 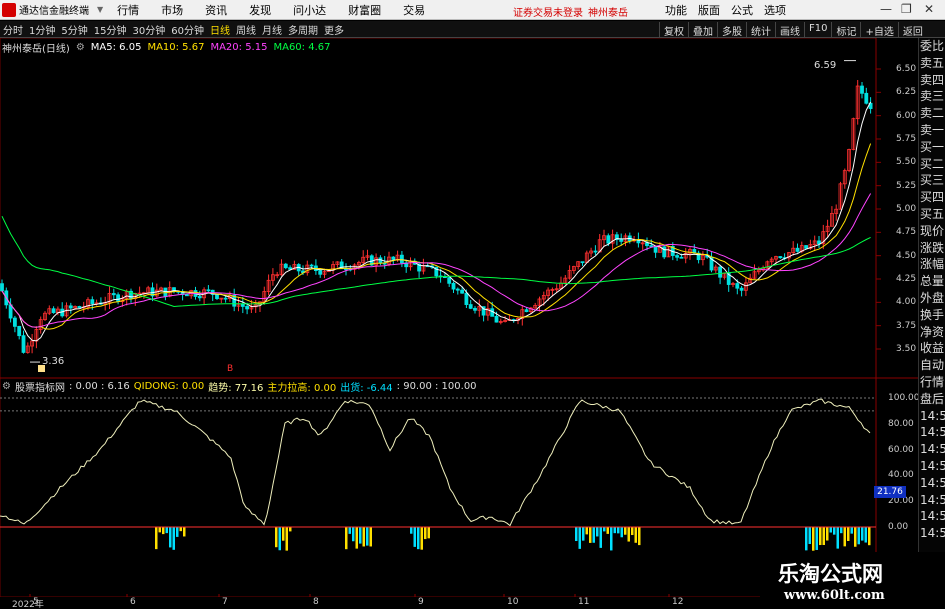 What do you see at coordinates (548, 11) in the screenshot?
I see `login-notice: 证券交易未登录` at bounding box center [548, 11].